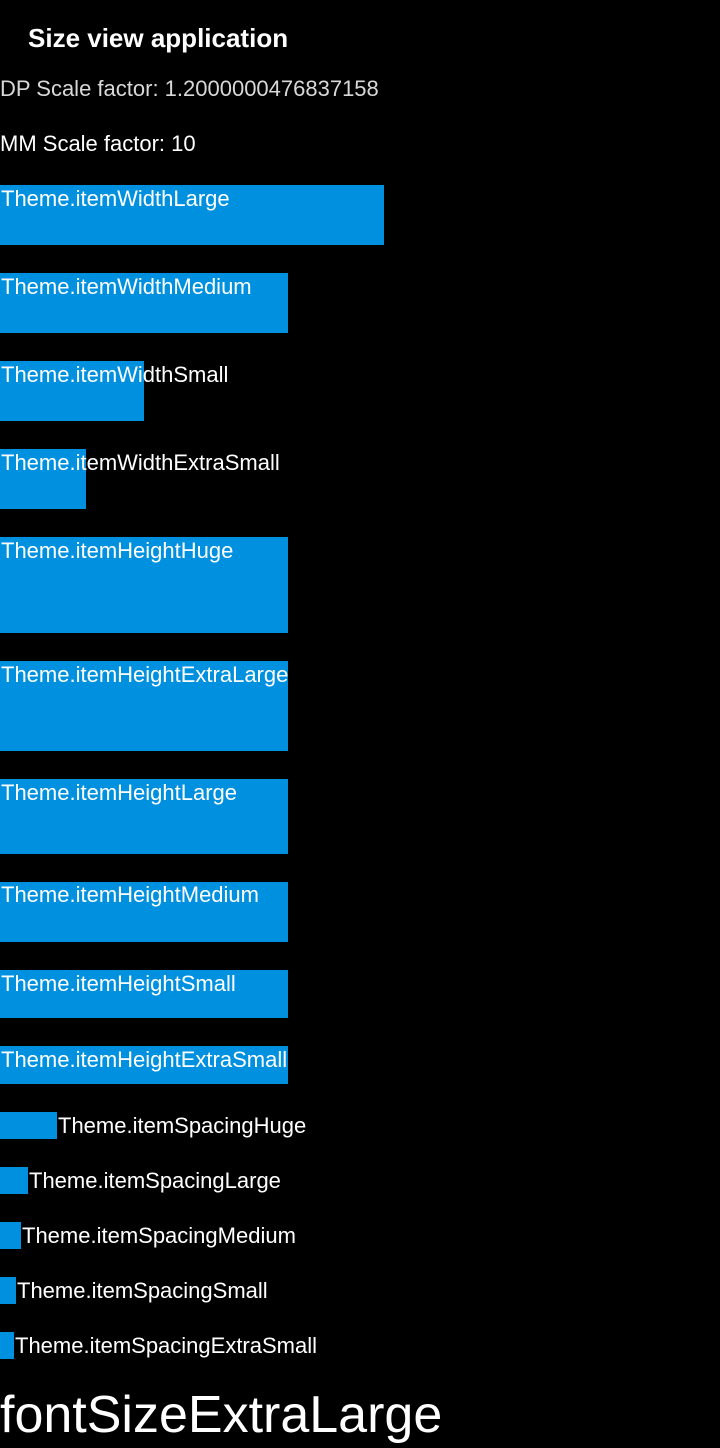  What do you see at coordinates (28, 1125) in the screenshot?
I see `item-spacing-huge-box` at bounding box center [28, 1125].